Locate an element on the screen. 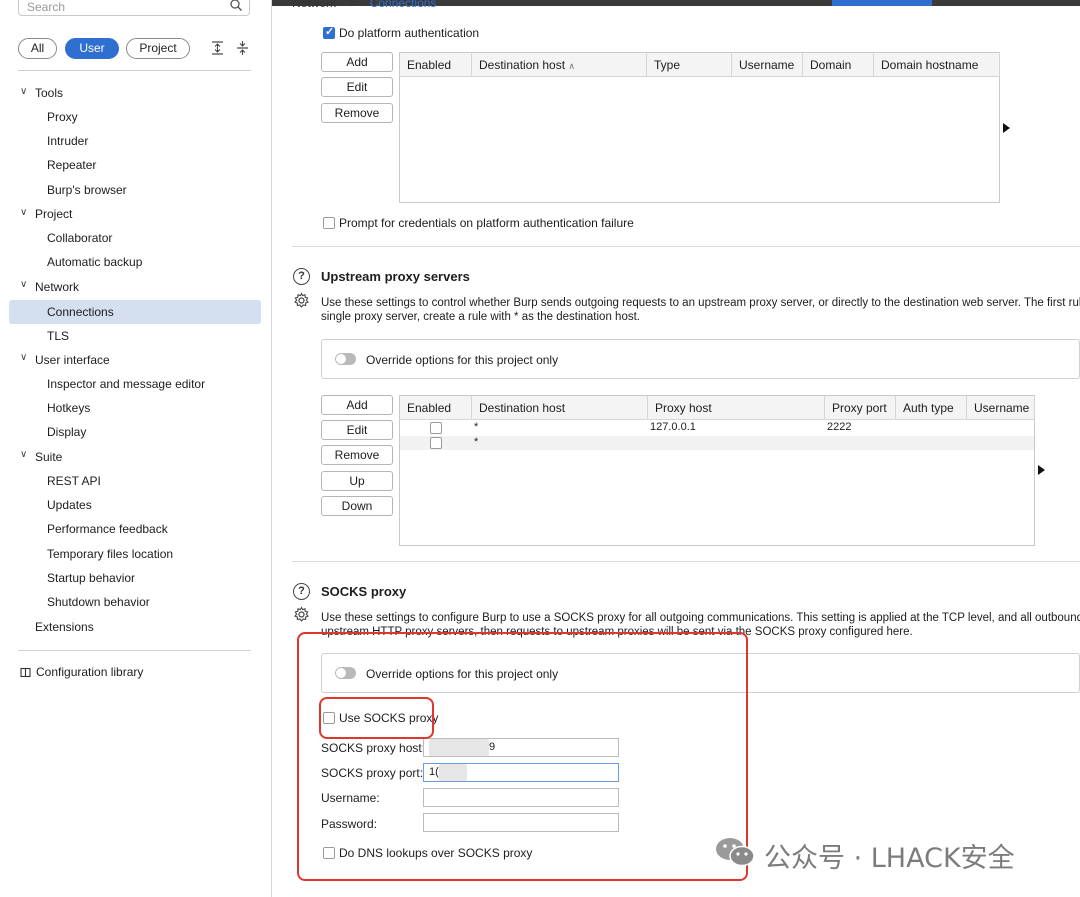 This screenshot has width=1080, height=897. tree-item-tls: TLS is located at coordinates (58, 336).